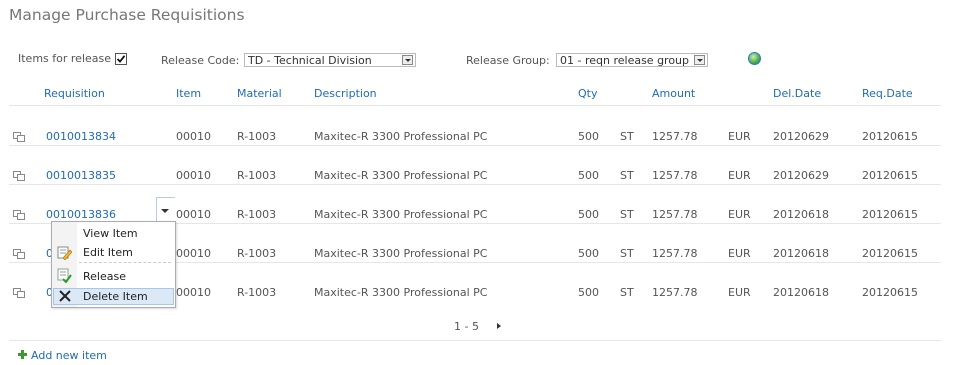 Image resolution: width=953 pixels, height=365 pixels. What do you see at coordinates (508, 60) in the screenshot?
I see `release-group-label: Release Group:` at bounding box center [508, 60].